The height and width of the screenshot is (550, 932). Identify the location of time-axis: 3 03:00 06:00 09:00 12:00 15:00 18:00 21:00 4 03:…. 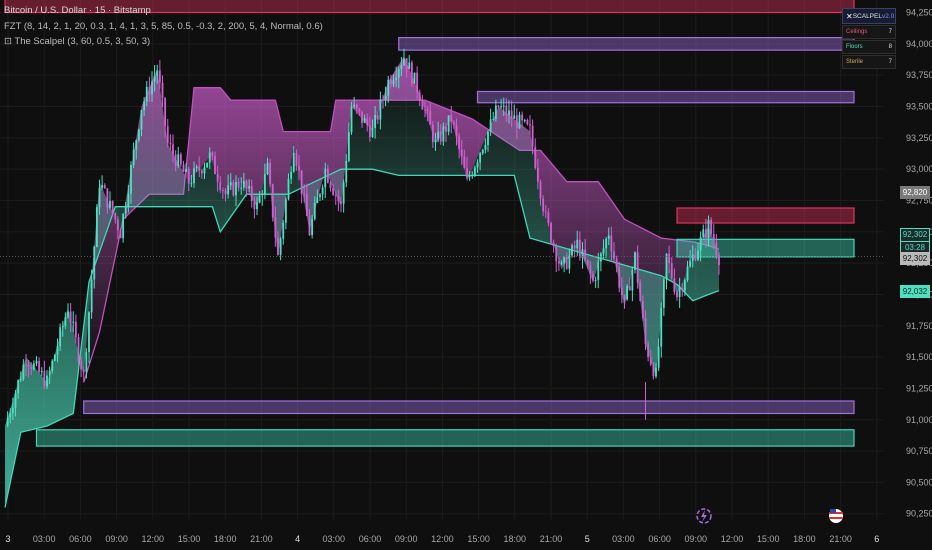
(442, 539).